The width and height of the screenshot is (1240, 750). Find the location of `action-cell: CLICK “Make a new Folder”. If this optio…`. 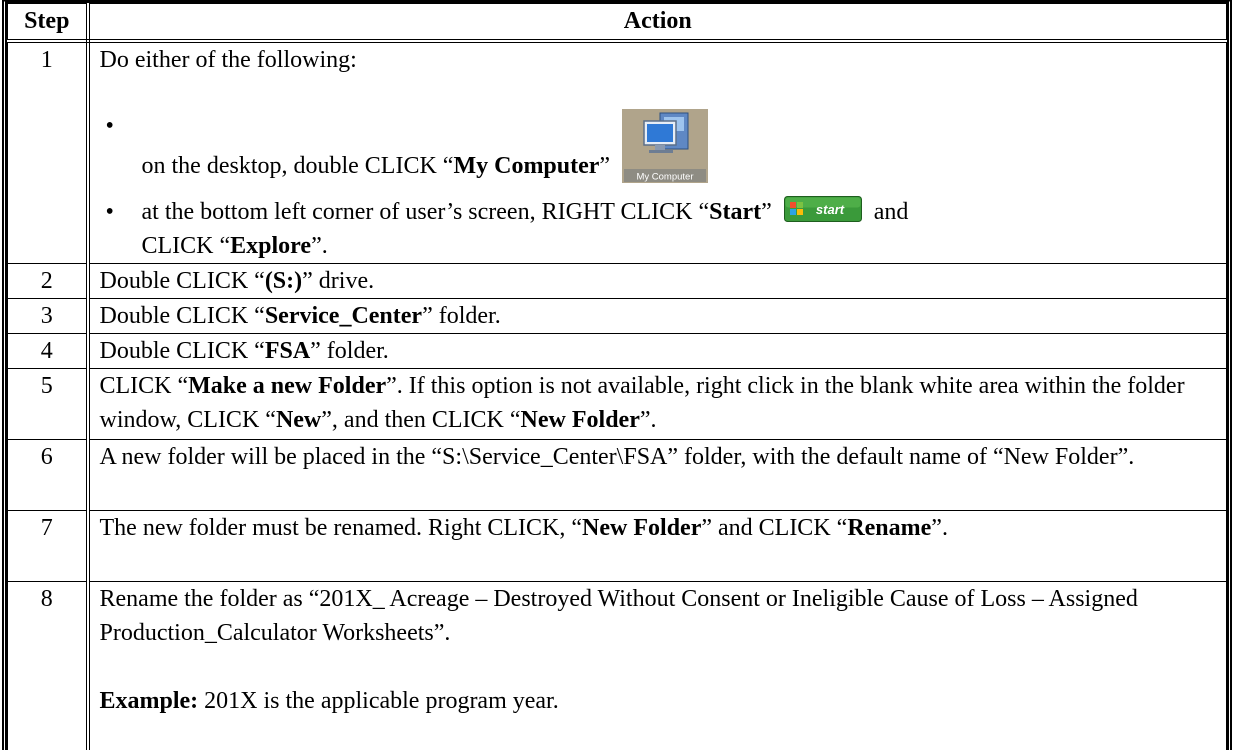

action-cell: CLICK “Make a new Folder”. If this optio… is located at coordinates (657, 404).